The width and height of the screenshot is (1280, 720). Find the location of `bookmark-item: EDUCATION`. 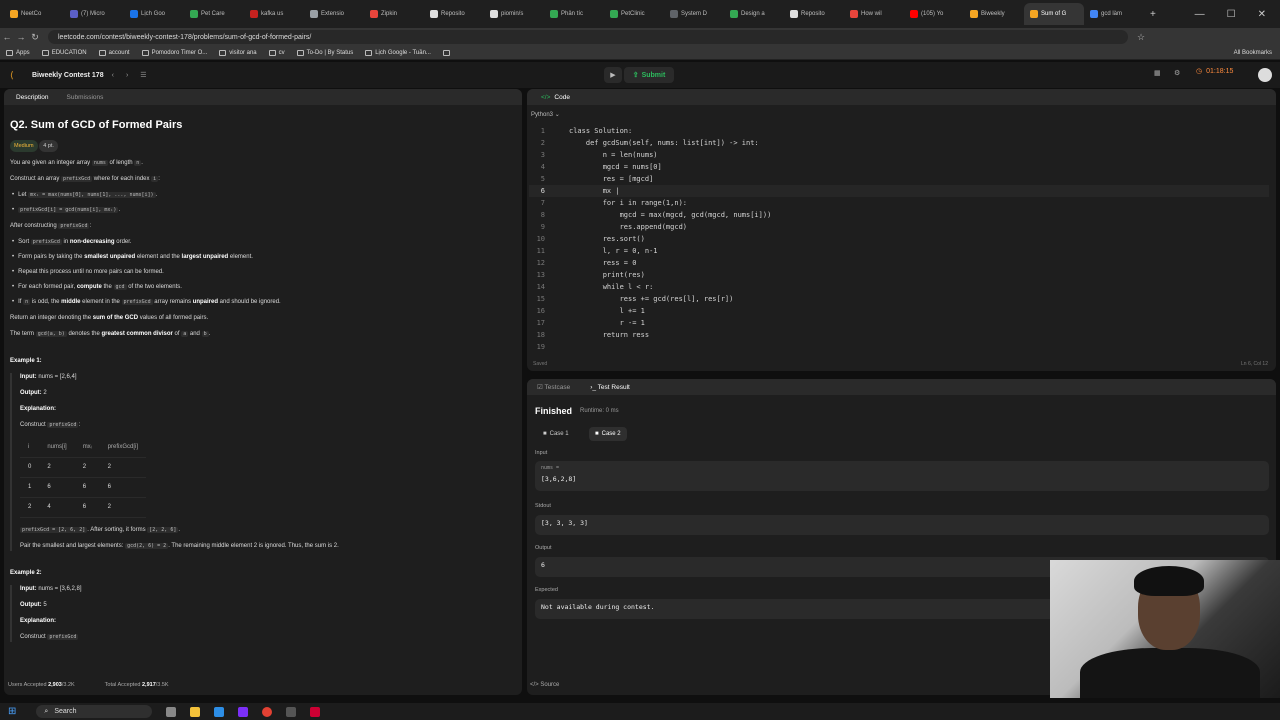

bookmark-item: EDUCATION is located at coordinates (64, 52).